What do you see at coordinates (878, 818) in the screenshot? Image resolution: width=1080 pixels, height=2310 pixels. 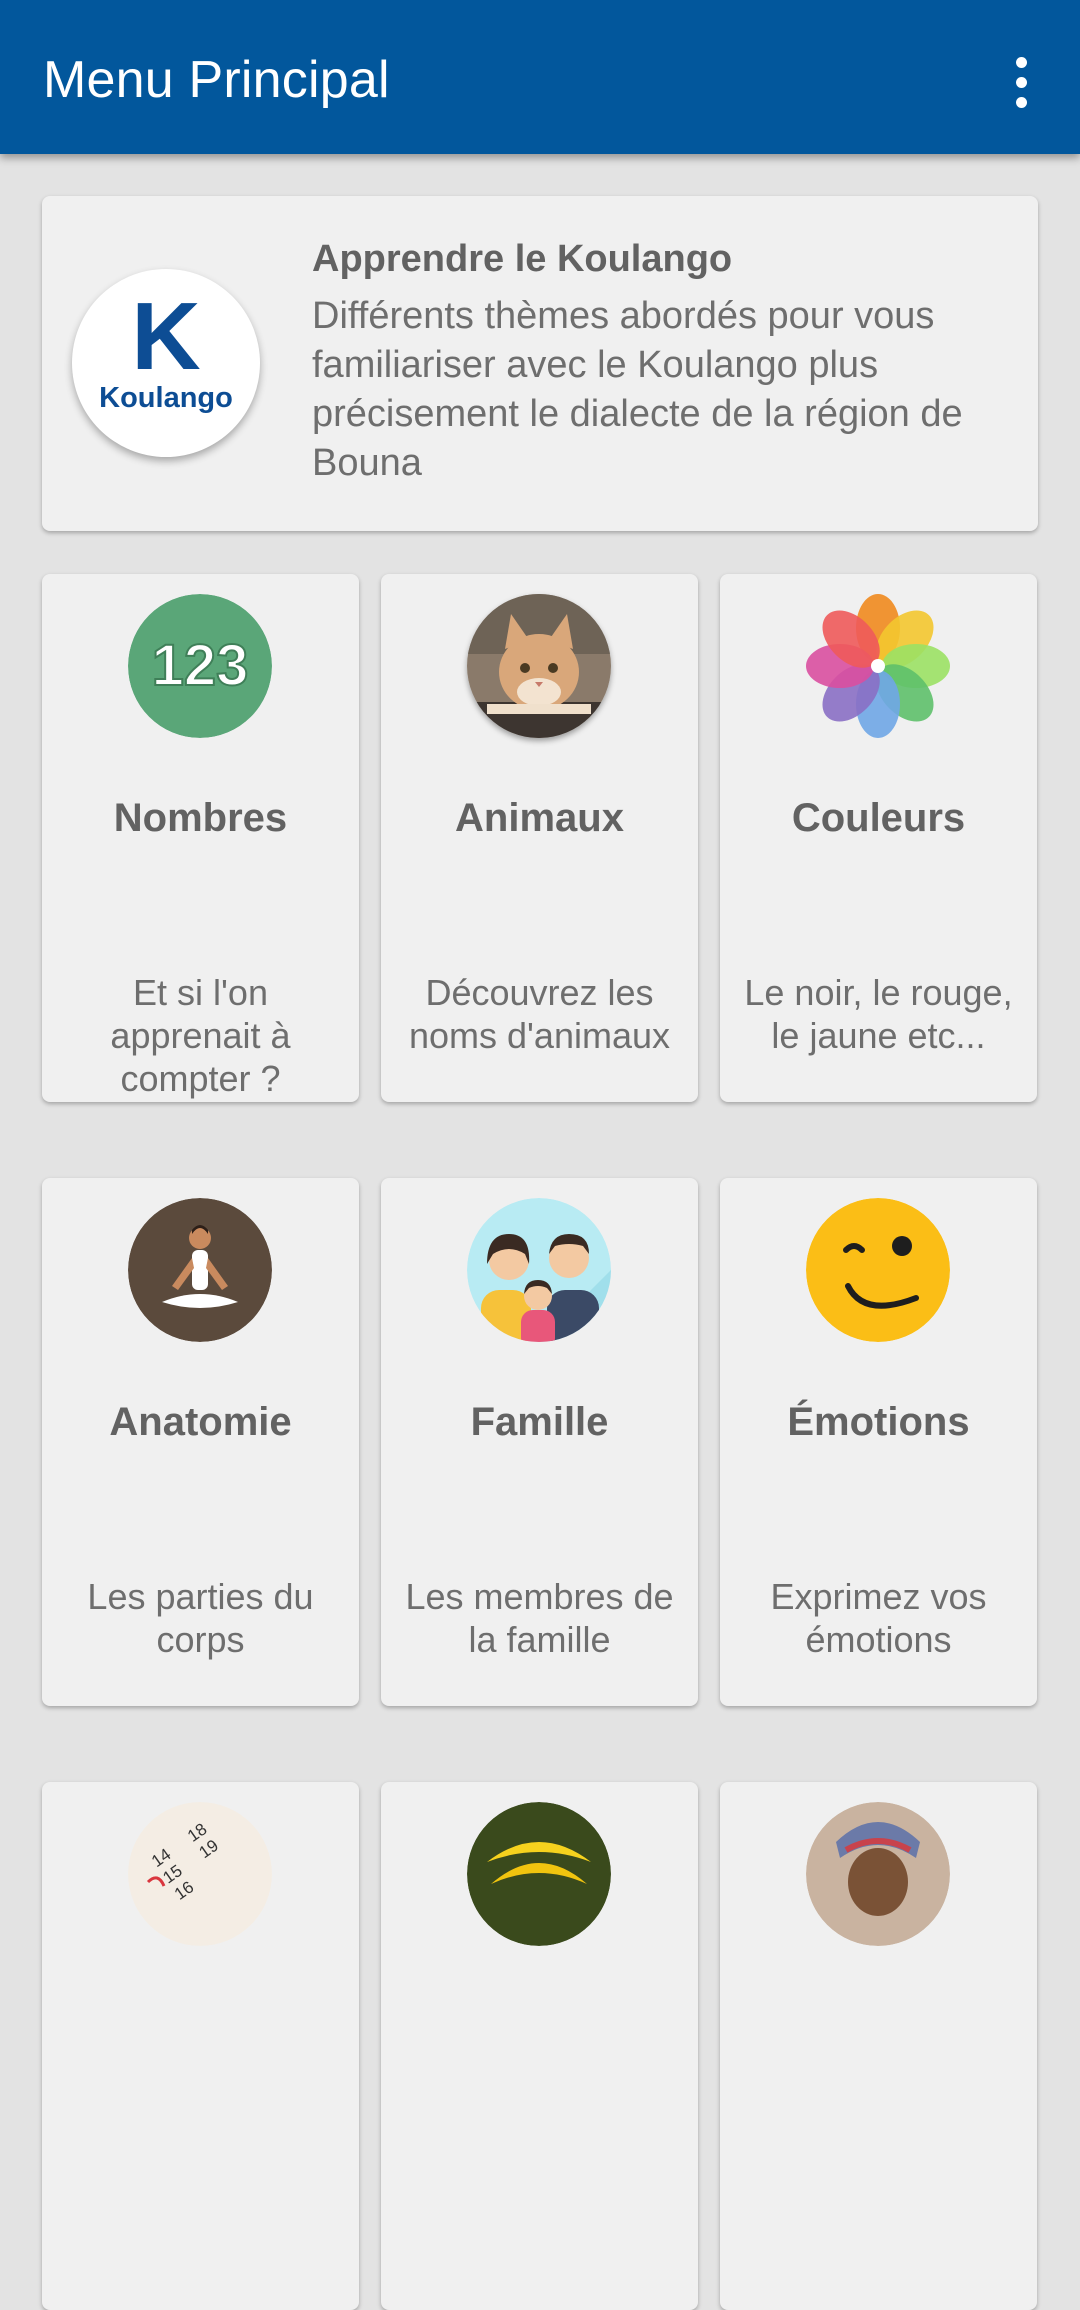 I see `tile-title: Couleurs` at bounding box center [878, 818].